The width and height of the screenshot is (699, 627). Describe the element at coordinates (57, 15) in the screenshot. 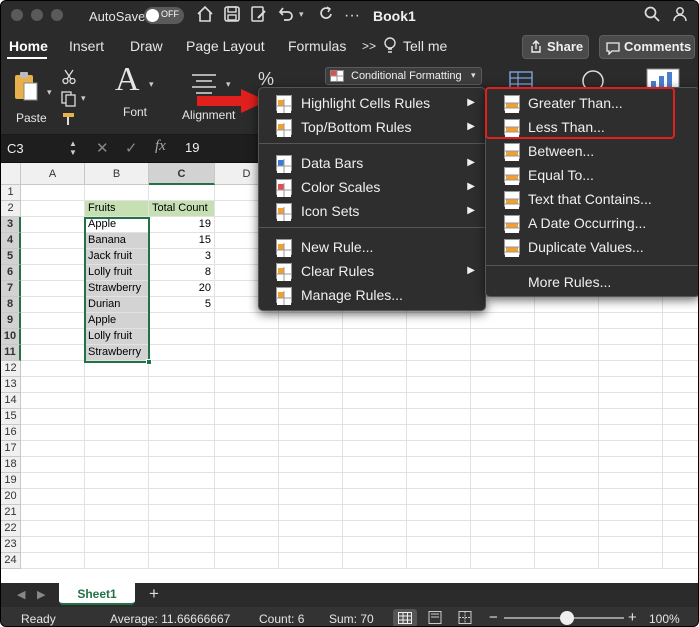

I see `zoom-window-button` at that location.